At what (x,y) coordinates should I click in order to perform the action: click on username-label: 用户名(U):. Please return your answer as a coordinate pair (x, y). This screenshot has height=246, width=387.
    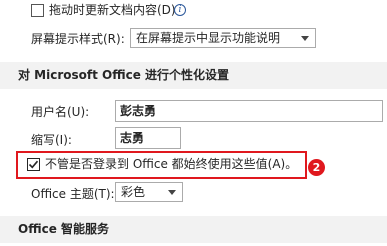
    Looking at the image, I should click on (60, 112).